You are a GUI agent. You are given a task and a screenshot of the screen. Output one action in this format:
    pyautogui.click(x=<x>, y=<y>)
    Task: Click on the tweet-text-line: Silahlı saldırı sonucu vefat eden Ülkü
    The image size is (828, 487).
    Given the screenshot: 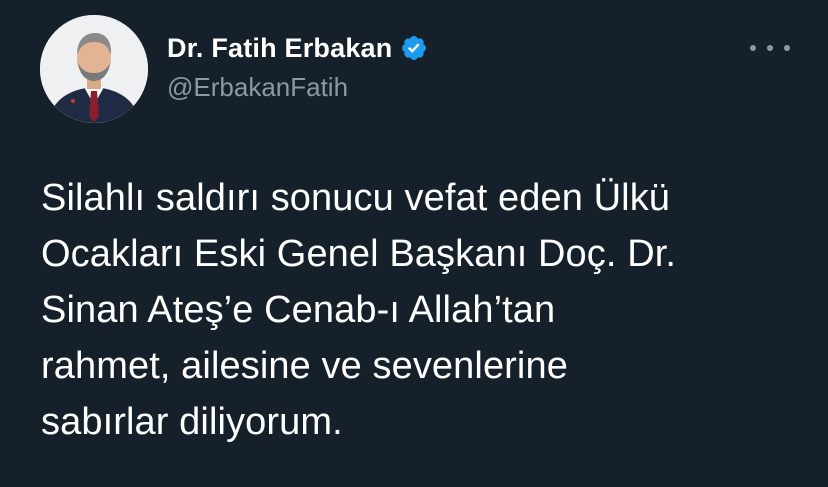 What is the action you would take?
    pyautogui.click(x=356, y=198)
    